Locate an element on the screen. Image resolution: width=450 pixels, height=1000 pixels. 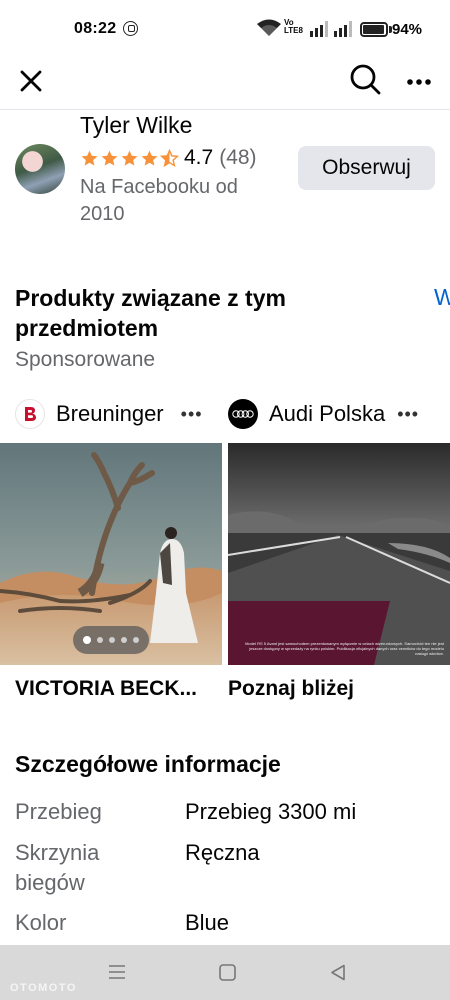
audi-logo-icon is located at coordinates (243, 414).